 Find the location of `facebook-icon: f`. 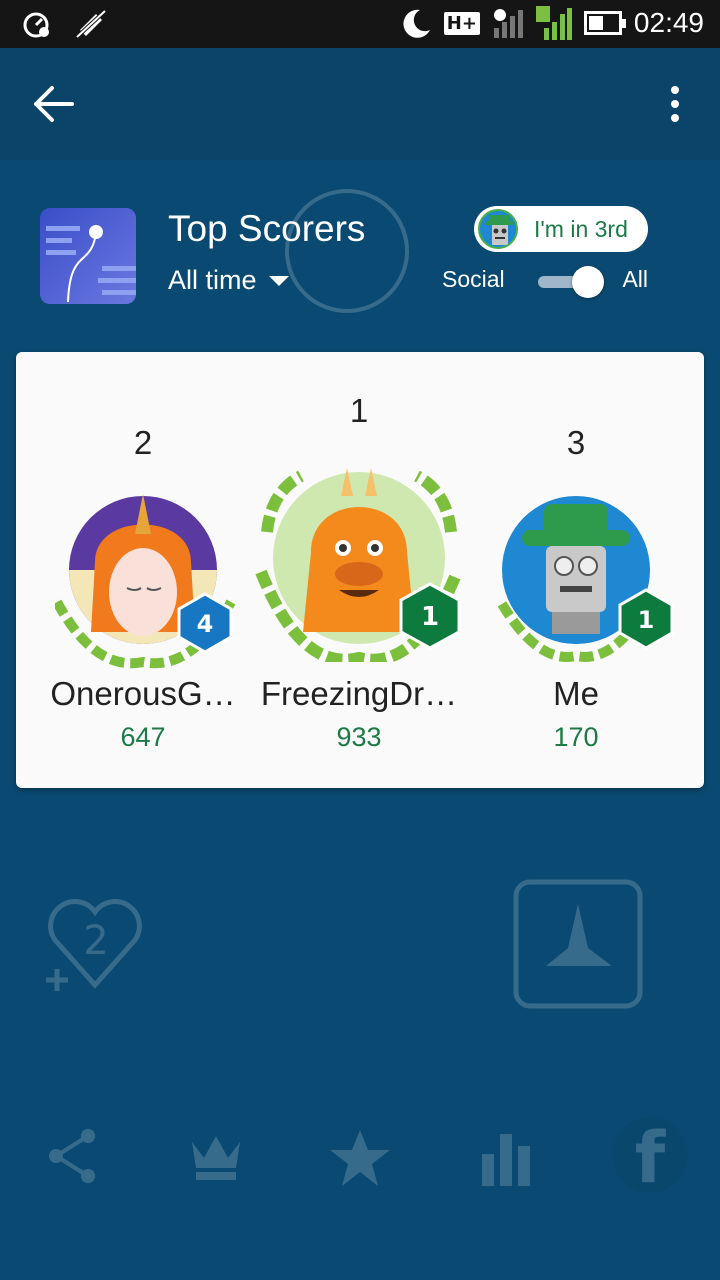

facebook-icon: f is located at coordinates (650, 1158).